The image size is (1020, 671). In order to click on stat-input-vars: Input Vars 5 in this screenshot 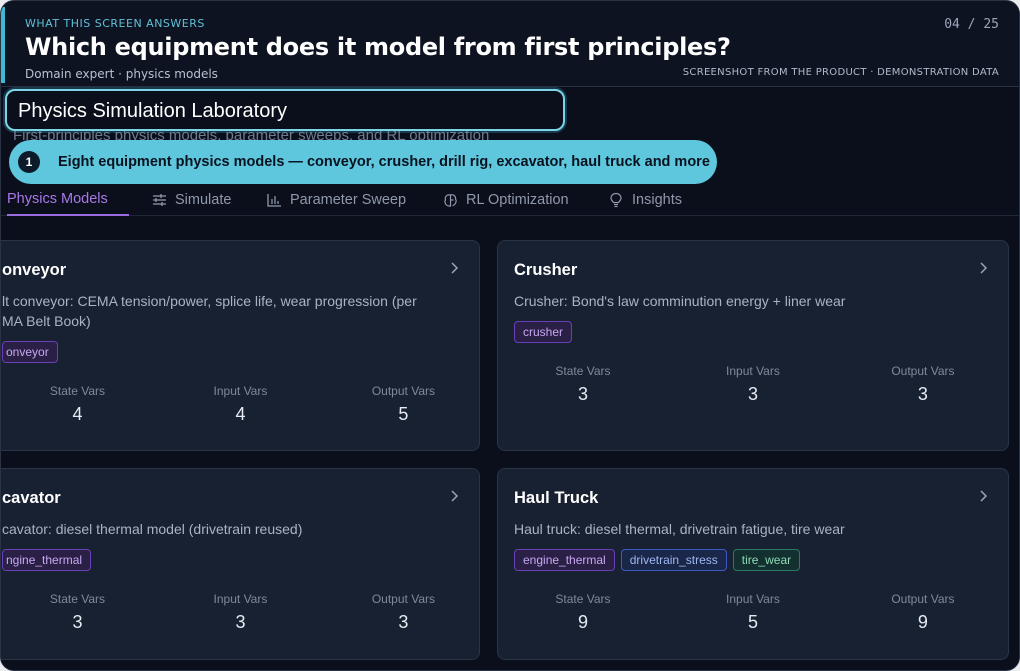, I will do `click(753, 612)`.